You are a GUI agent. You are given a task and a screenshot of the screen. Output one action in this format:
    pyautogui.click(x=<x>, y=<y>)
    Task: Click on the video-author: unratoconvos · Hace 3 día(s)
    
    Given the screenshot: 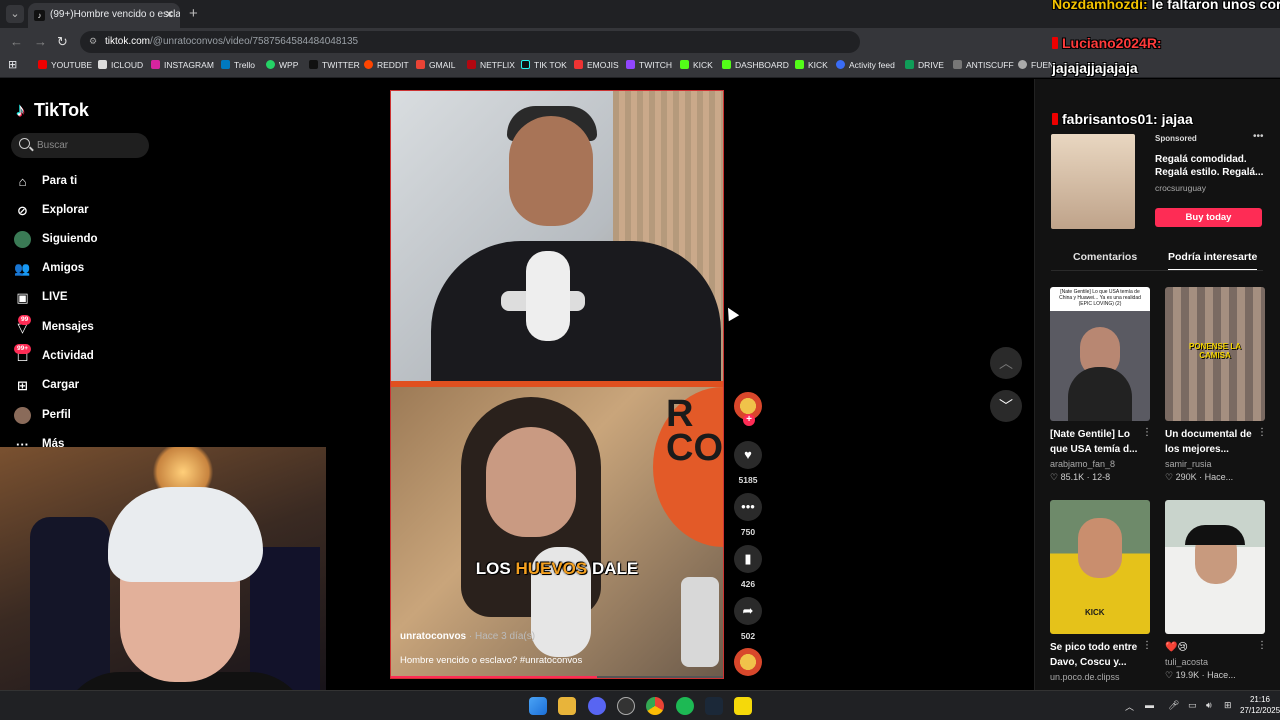 What is the action you would take?
    pyautogui.click(x=467, y=636)
    